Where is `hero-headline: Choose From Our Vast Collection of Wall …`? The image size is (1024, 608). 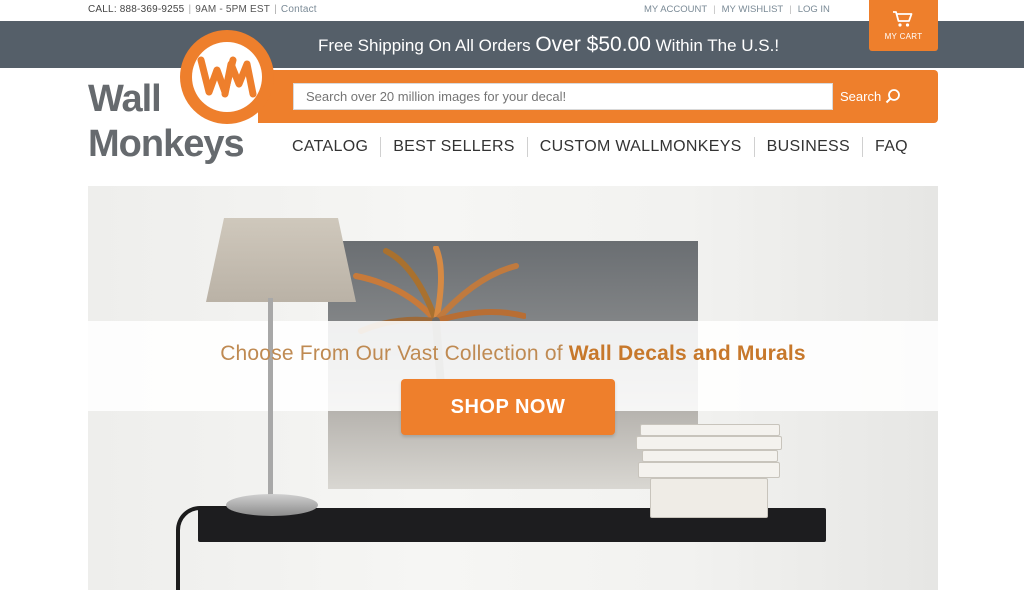
hero-headline: Choose From Our Vast Collection of Wall … is located at coordinates (513, 354).